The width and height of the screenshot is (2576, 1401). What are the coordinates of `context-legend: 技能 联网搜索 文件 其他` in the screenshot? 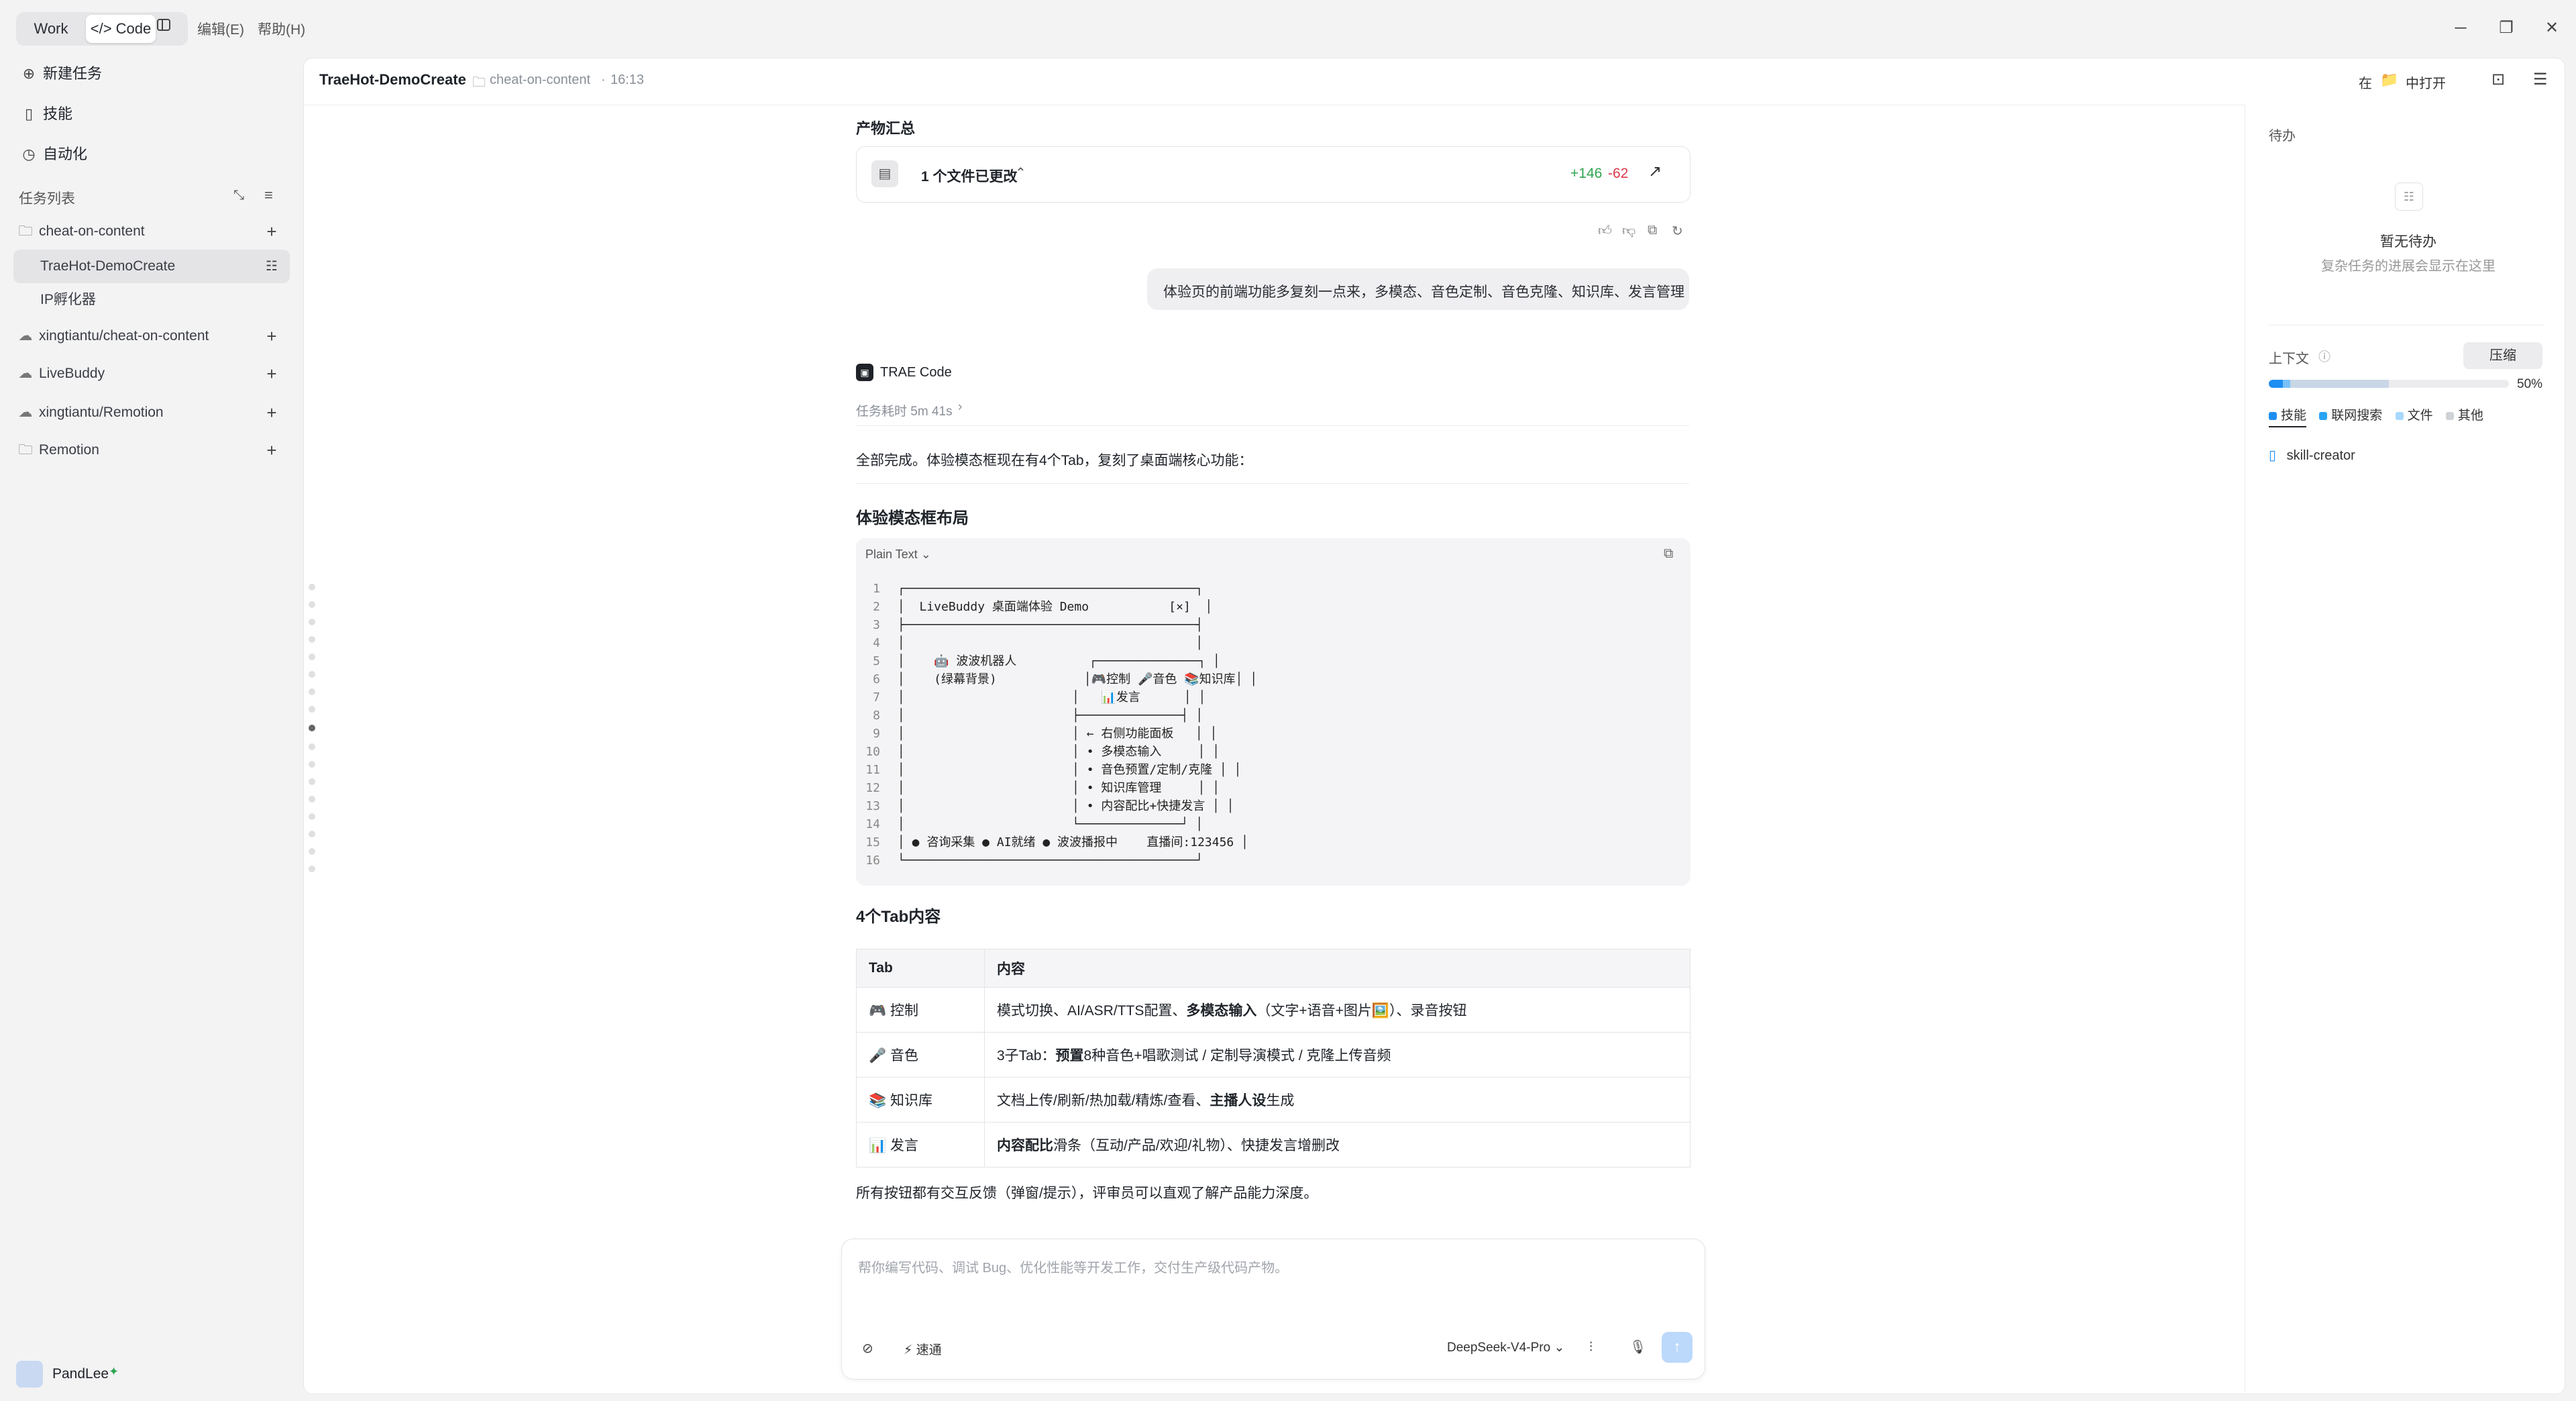 It's located at (2376, 416).